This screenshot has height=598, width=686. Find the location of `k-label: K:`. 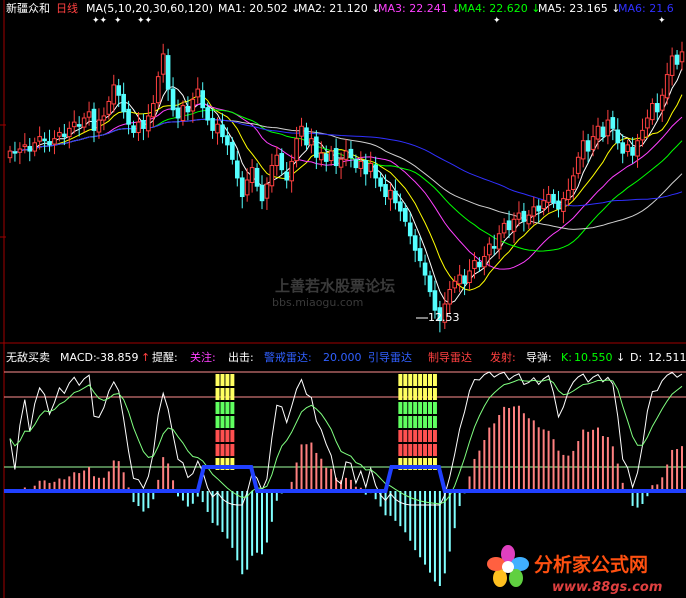

k-label: K: is located at coordinates (566, 357).